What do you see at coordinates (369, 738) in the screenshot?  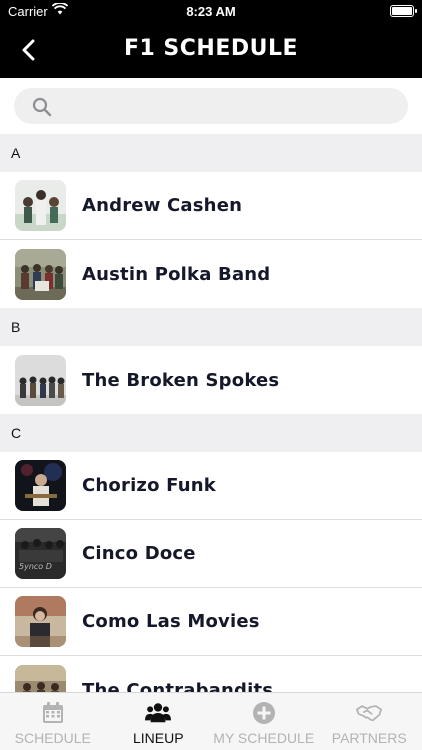 I see `tab-label: PARTNERS` at bounding box center [369, 738].